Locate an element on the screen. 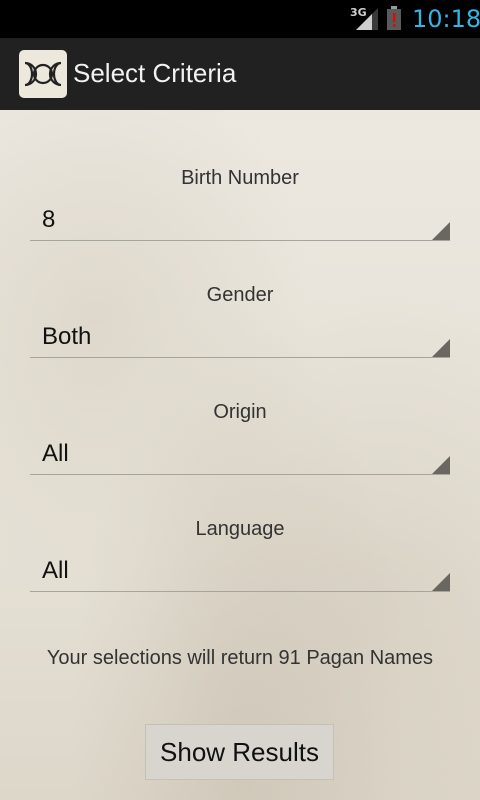  signal-icon is located at coordinates (367, 19).